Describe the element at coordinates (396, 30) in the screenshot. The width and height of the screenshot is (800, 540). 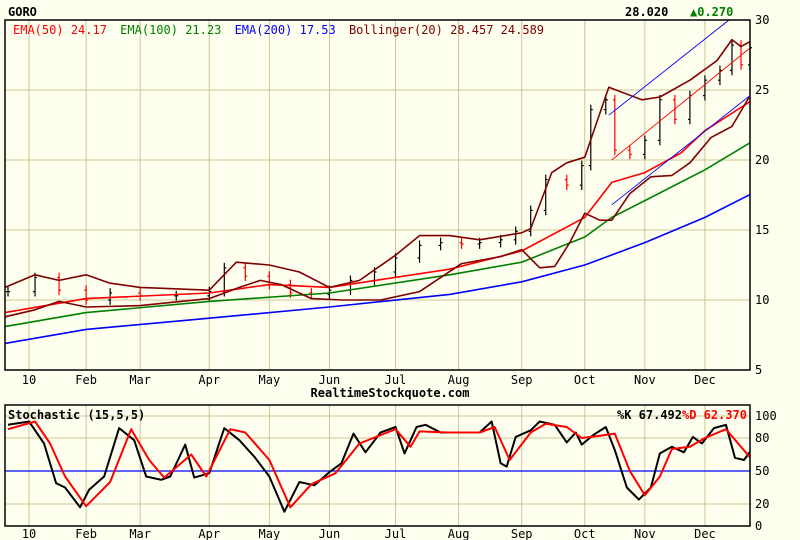
I see `legend-bollinger-label: Bollinger(20)` at that location.